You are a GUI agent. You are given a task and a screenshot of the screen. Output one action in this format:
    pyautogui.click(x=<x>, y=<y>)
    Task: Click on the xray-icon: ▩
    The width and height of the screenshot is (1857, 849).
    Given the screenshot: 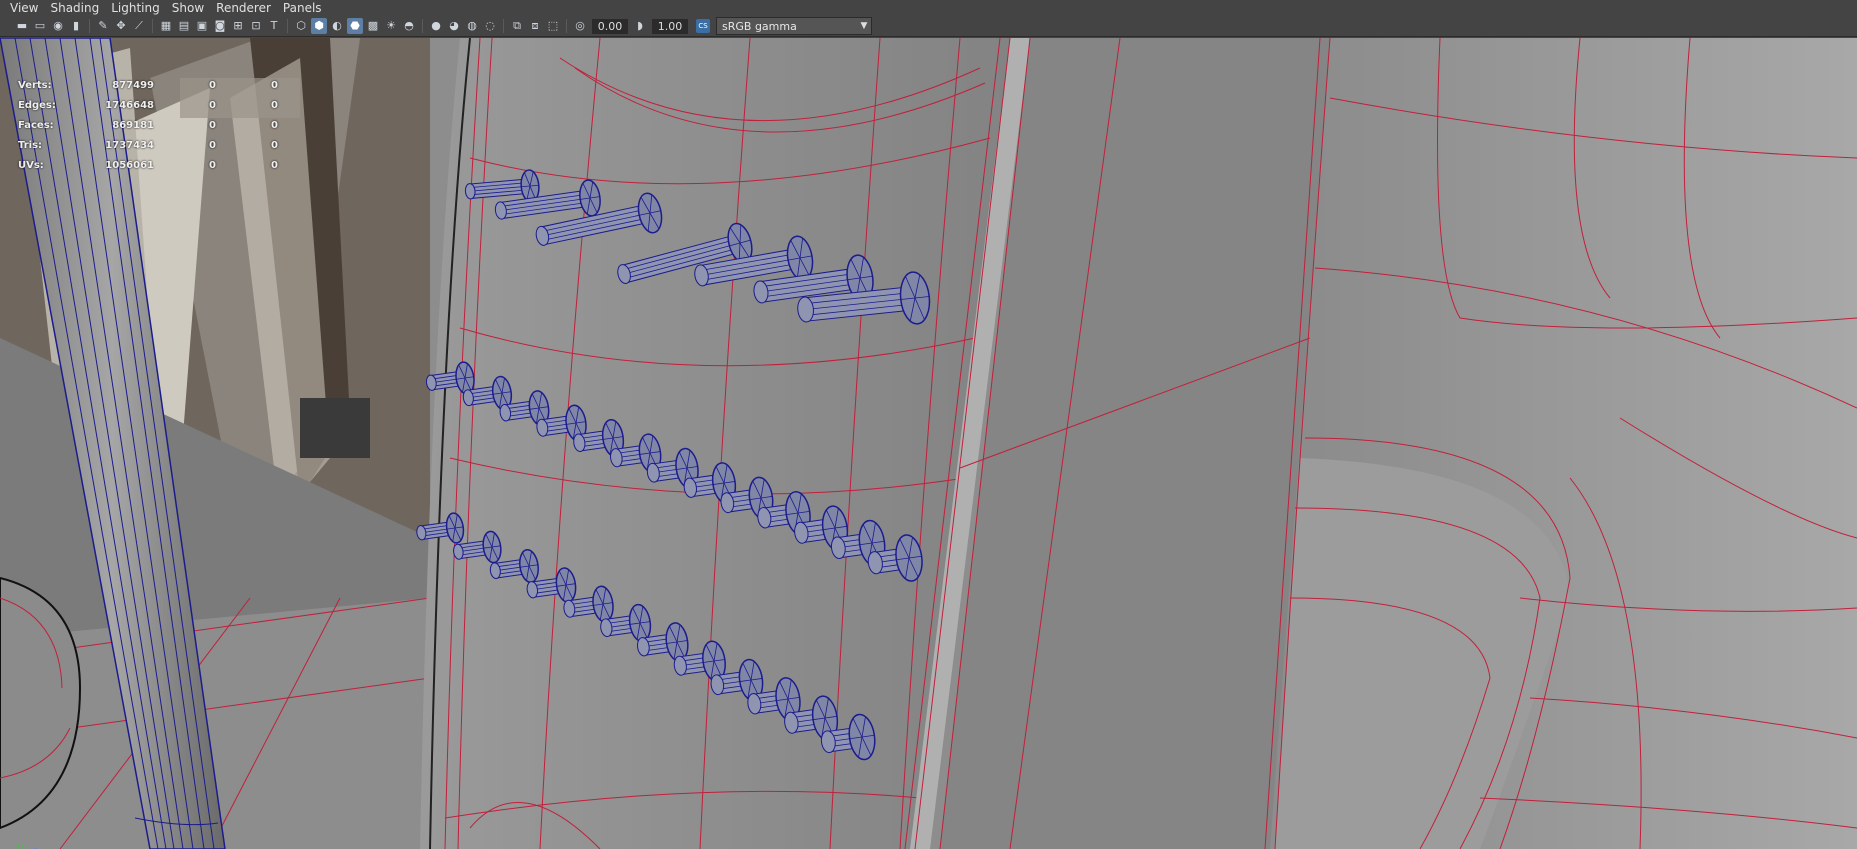 What is the action you would take?
    pyautogui.click(x=373, y=26)
    